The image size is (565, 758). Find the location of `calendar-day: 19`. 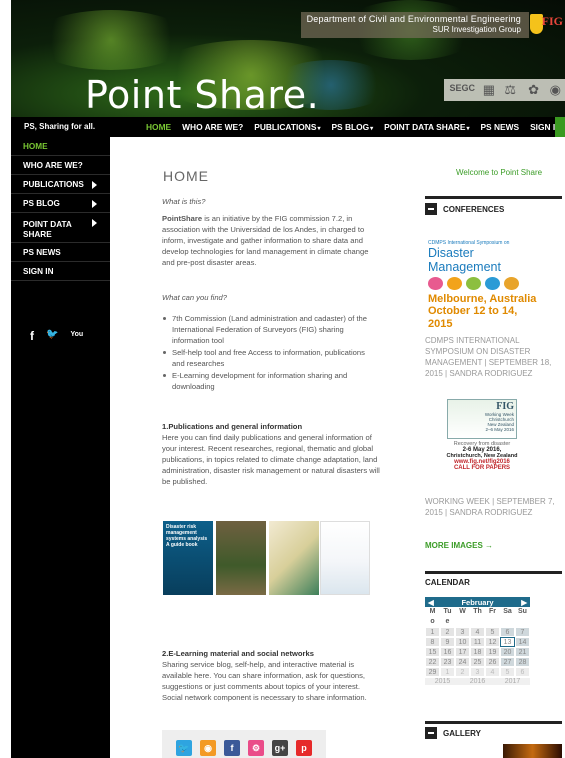

calendar-day: 19 is located at coordinates (492, 652).